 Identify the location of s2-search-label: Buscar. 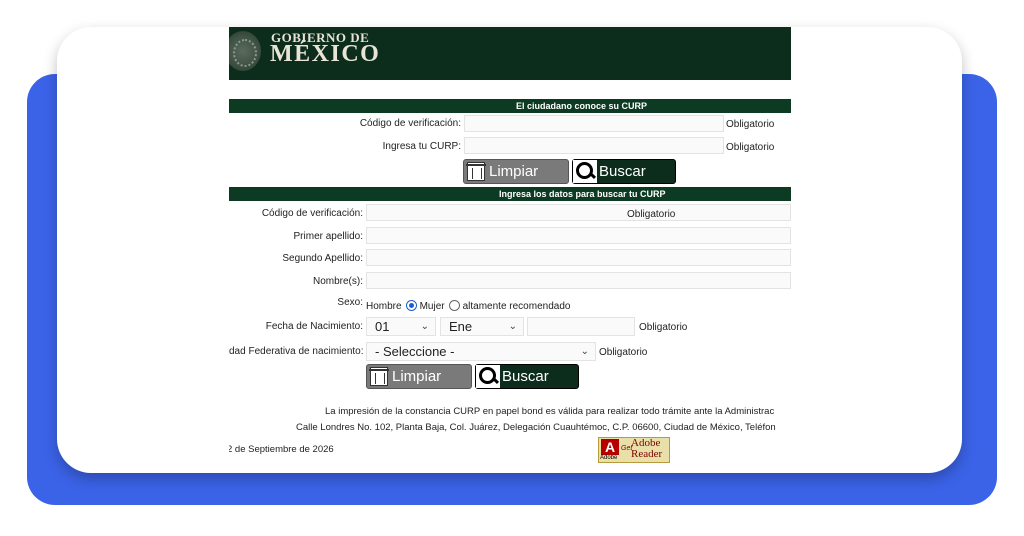
(525, 376).